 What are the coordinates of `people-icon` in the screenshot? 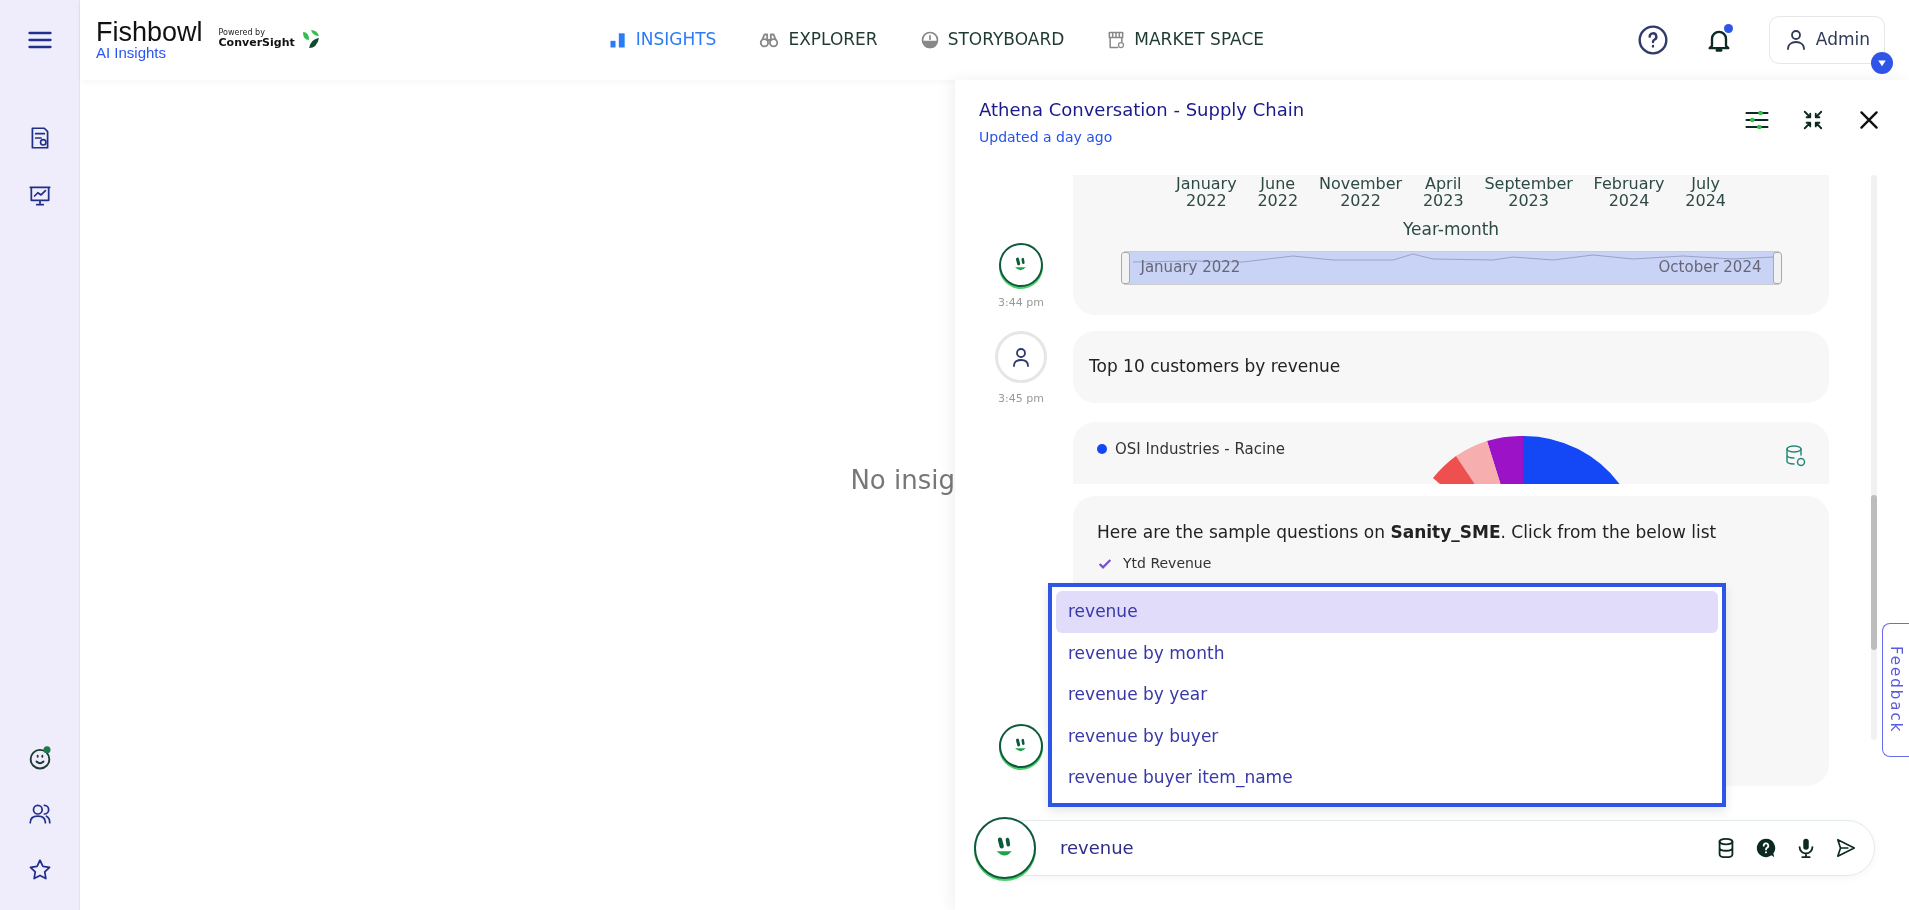 It's located at (39, 814).